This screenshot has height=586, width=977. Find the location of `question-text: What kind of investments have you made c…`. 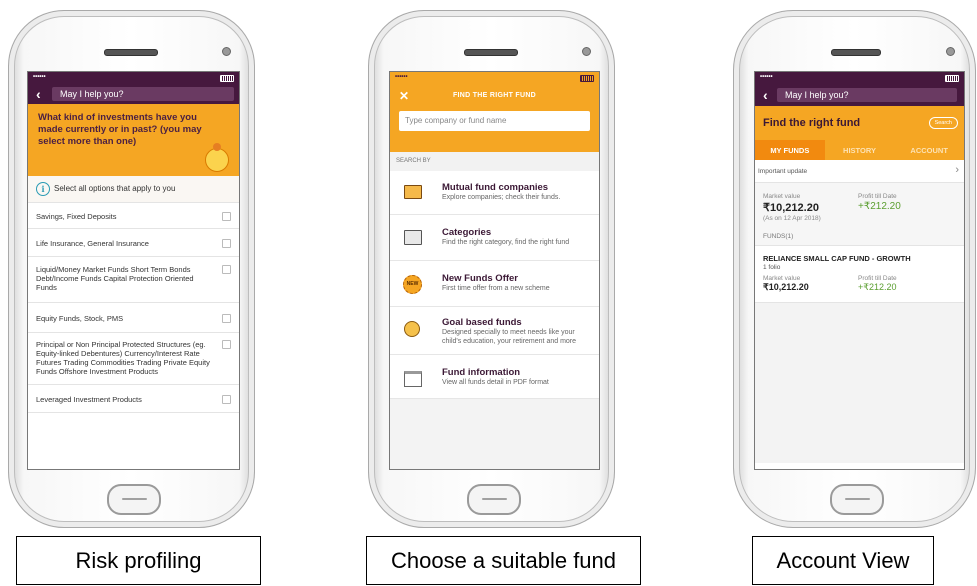

question-text: What kind of investments have you made c… is located at coordinates (120, 129).